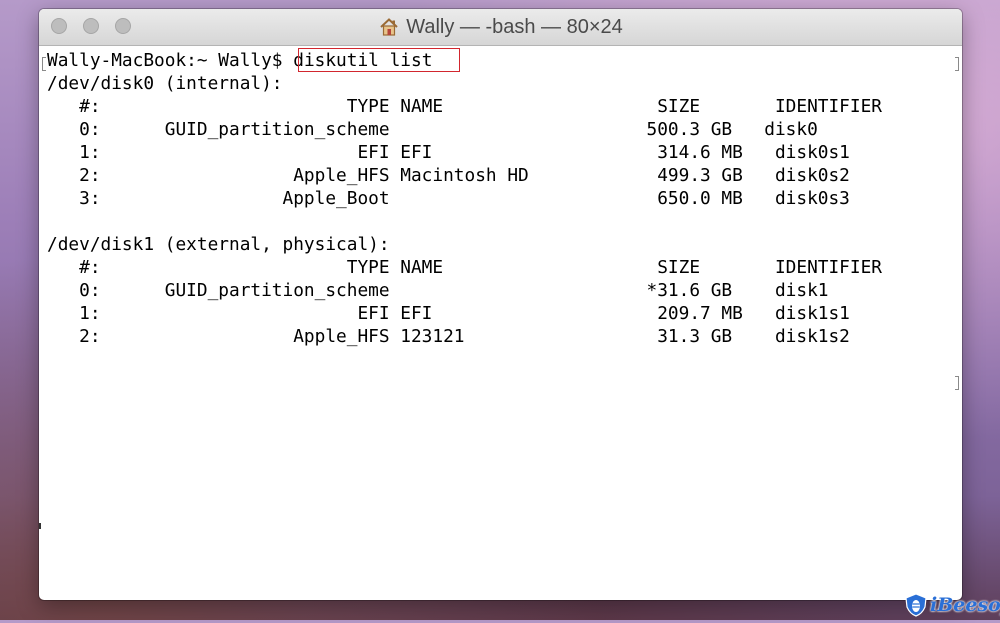  Describe the element at coordinates (448, 198) in the screenshot. I see `output-line: 3: Apple_Boot 650.0 MB disk0s3` at that location.